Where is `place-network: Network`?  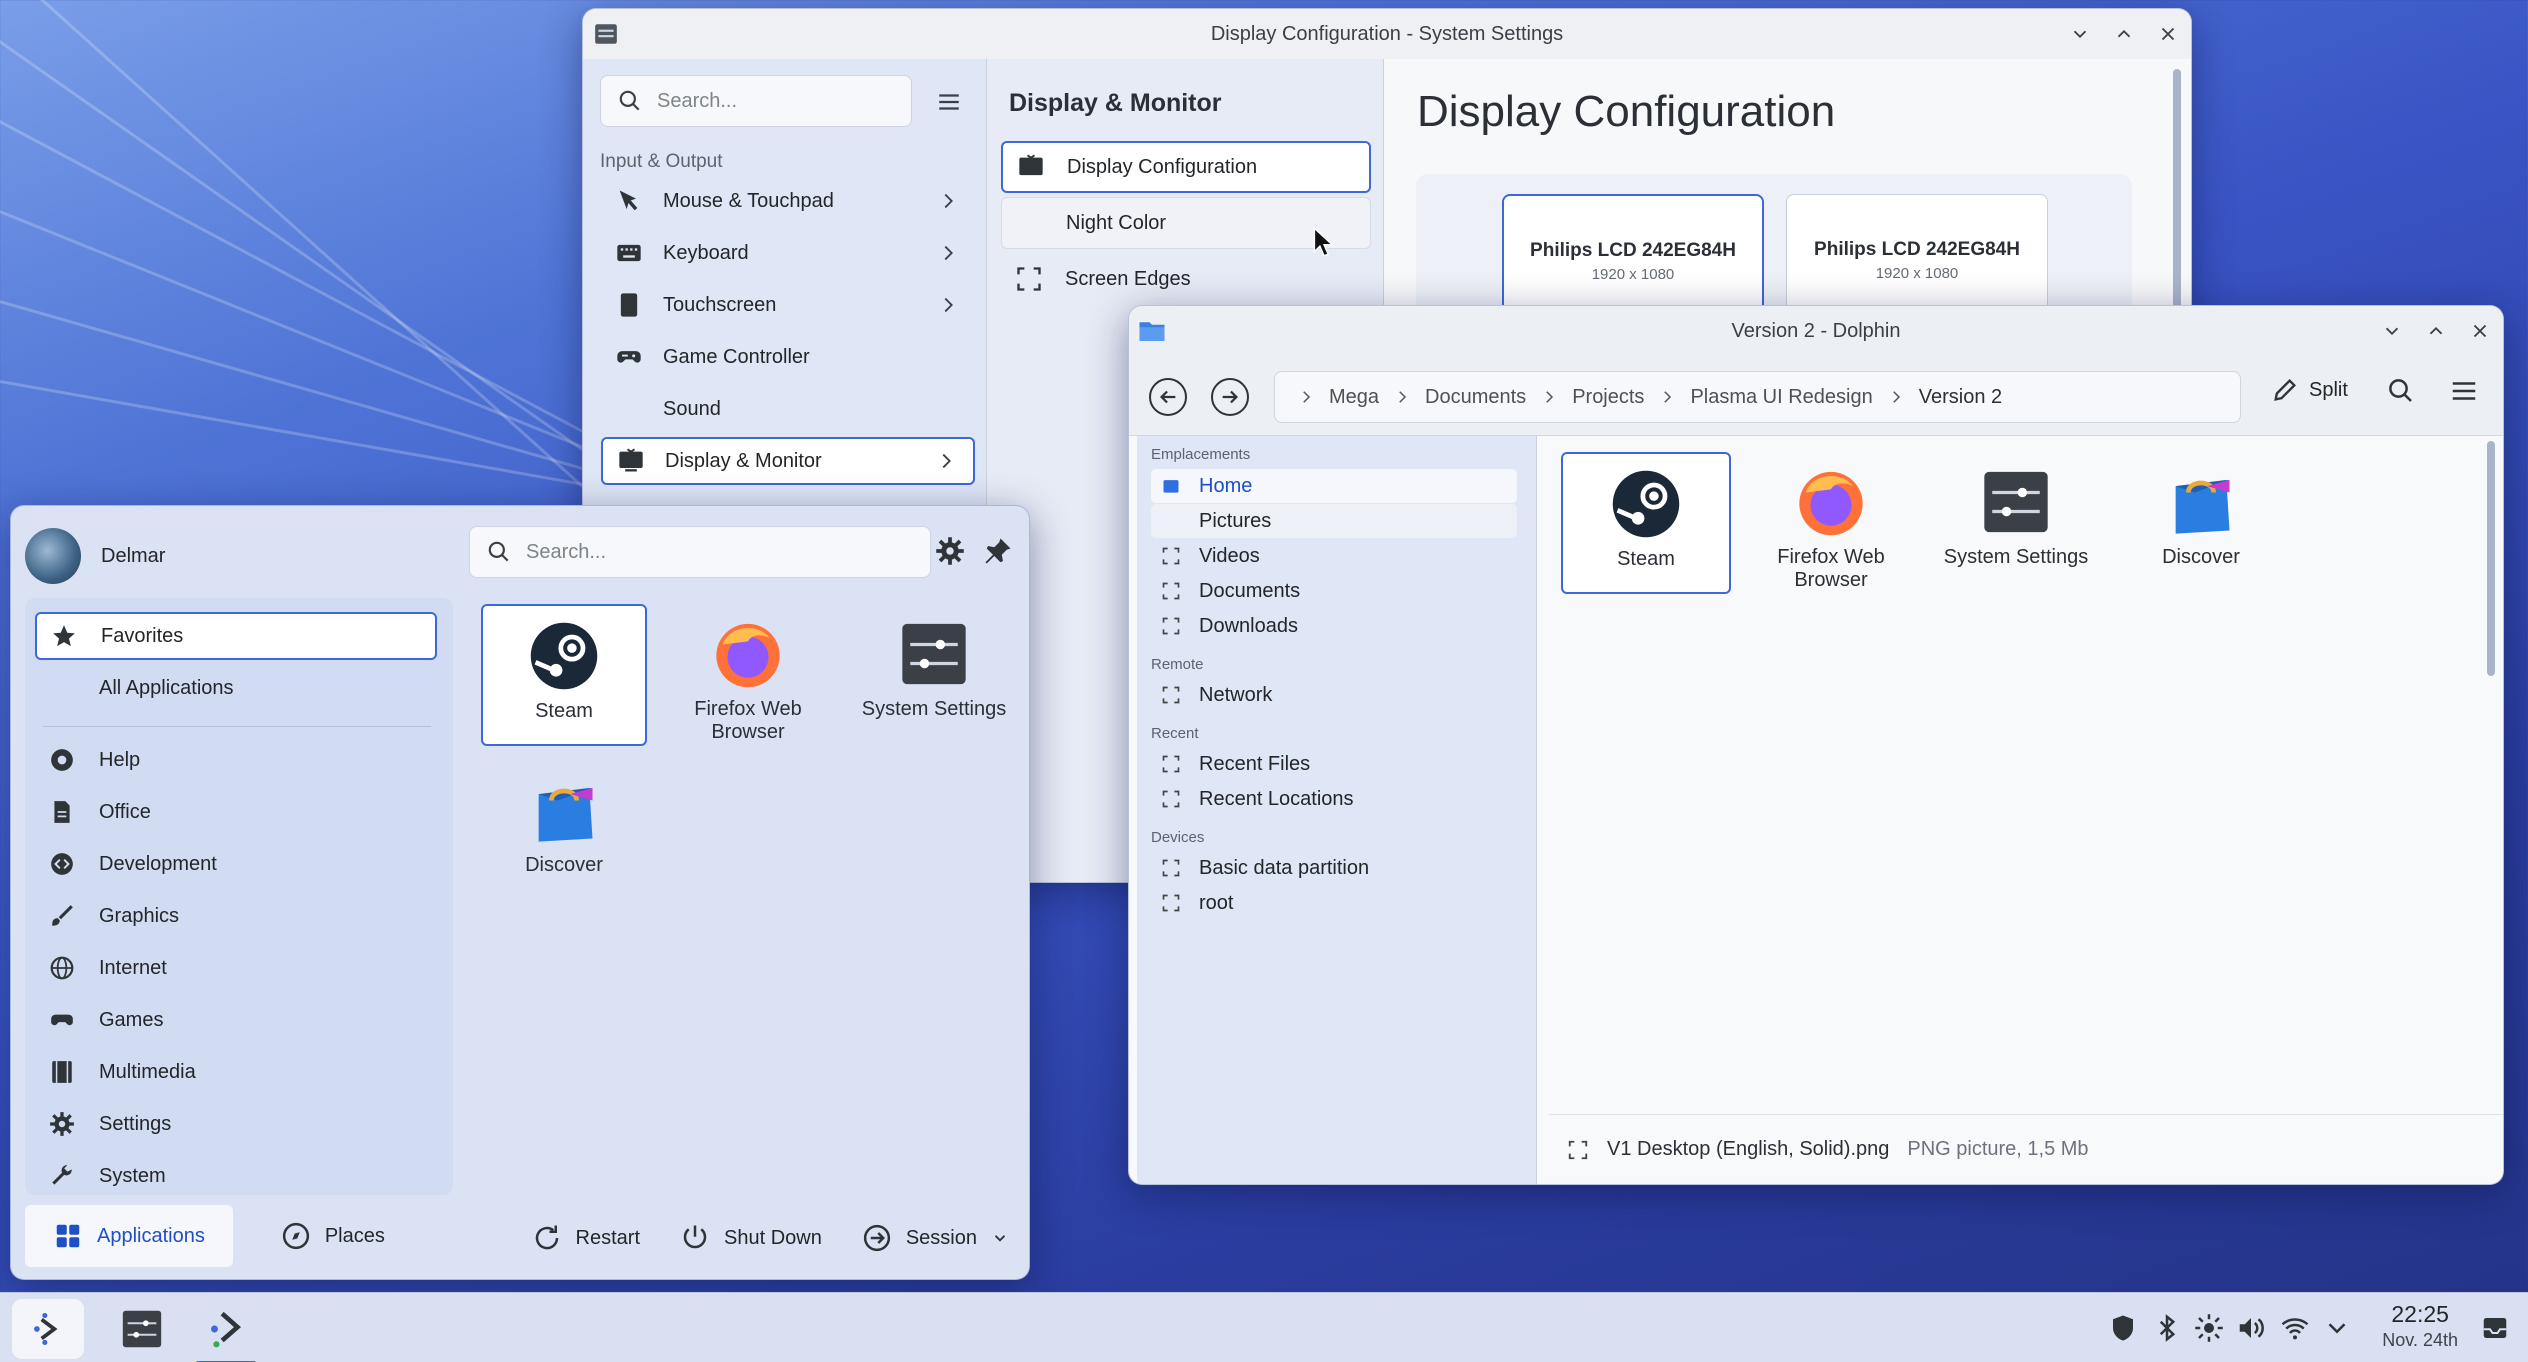 place-network: Network is located at coordinates (1334, 695).